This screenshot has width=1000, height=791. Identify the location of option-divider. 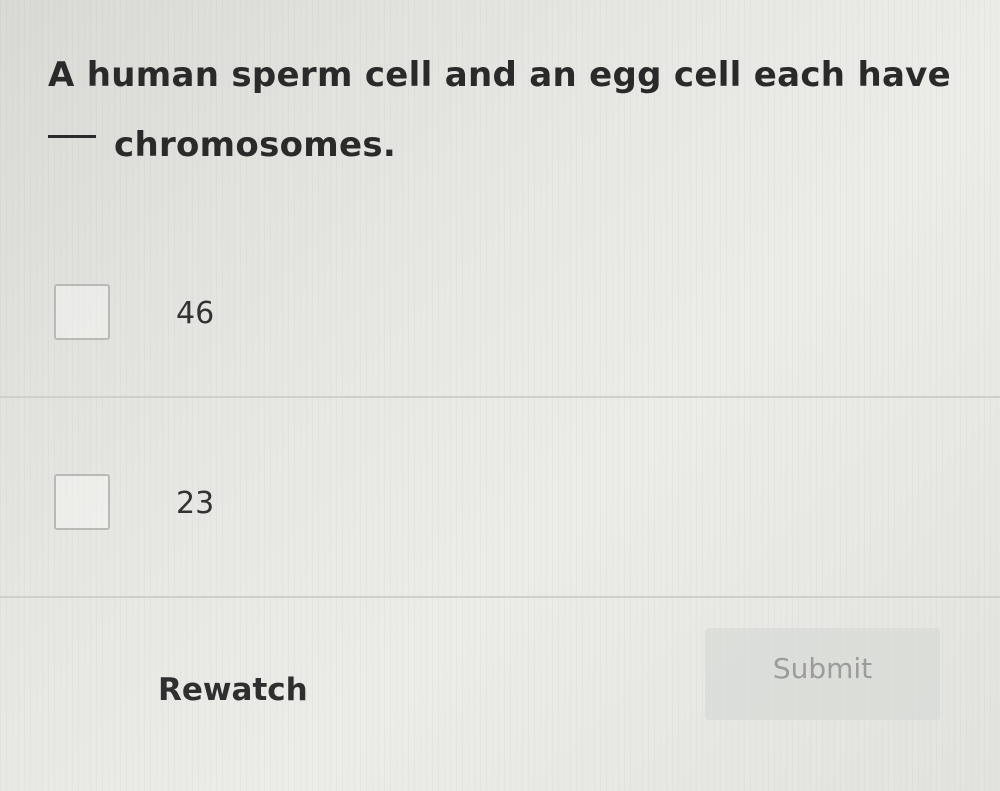
(500, 397).